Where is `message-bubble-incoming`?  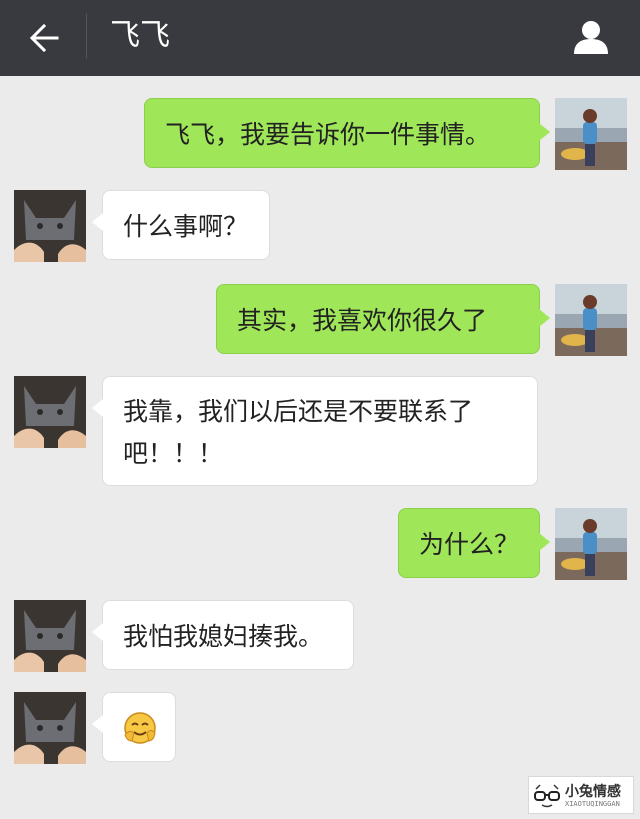 message-bubble-incoming is located at coordinates (134, 727).